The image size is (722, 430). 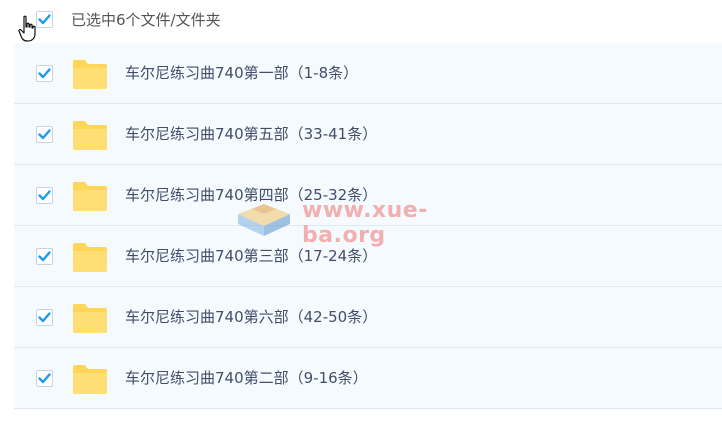 I want to click on item-name: 车尔尼练习曲740第五部（33-41条）, so click(x=251, y=134).